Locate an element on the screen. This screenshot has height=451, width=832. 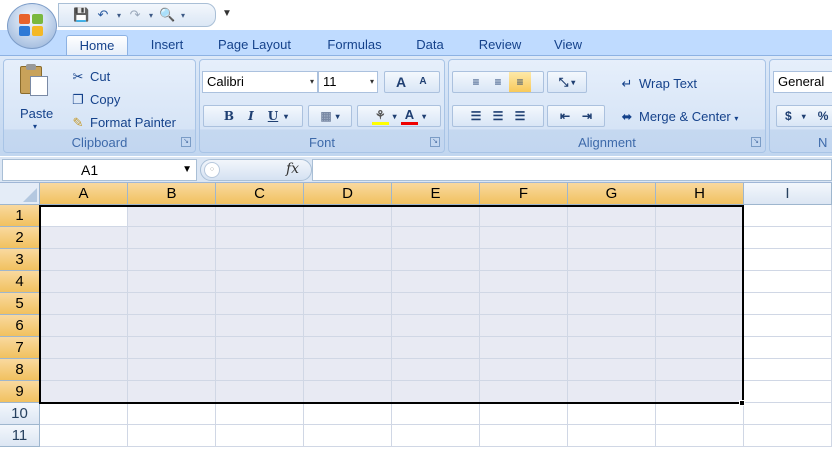
copy-button: ❐ Copy is located at coordinates (95, 100).